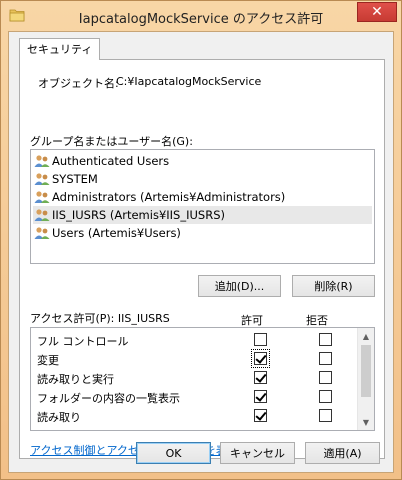  Describe the element at coordinates (78, 83) in the screenshot. I see `object-name-label: オブジェクト名:` at that location.